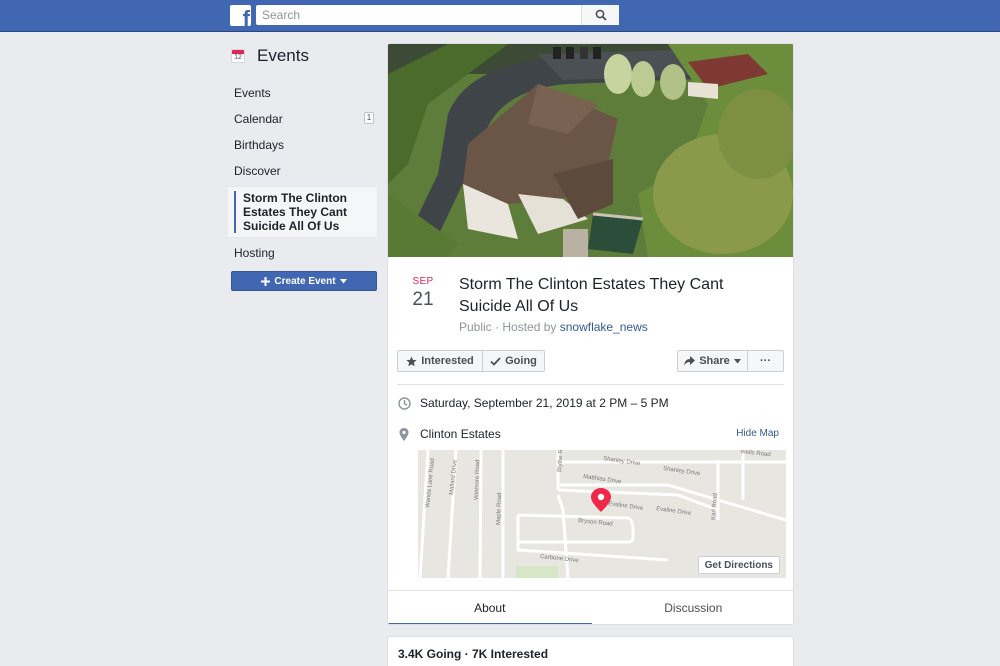 The width and height of the screenshot is (1000, 666). Describe the element at coordinates (490, 607) in the screenshot. I see `tab-about: About` at that location.